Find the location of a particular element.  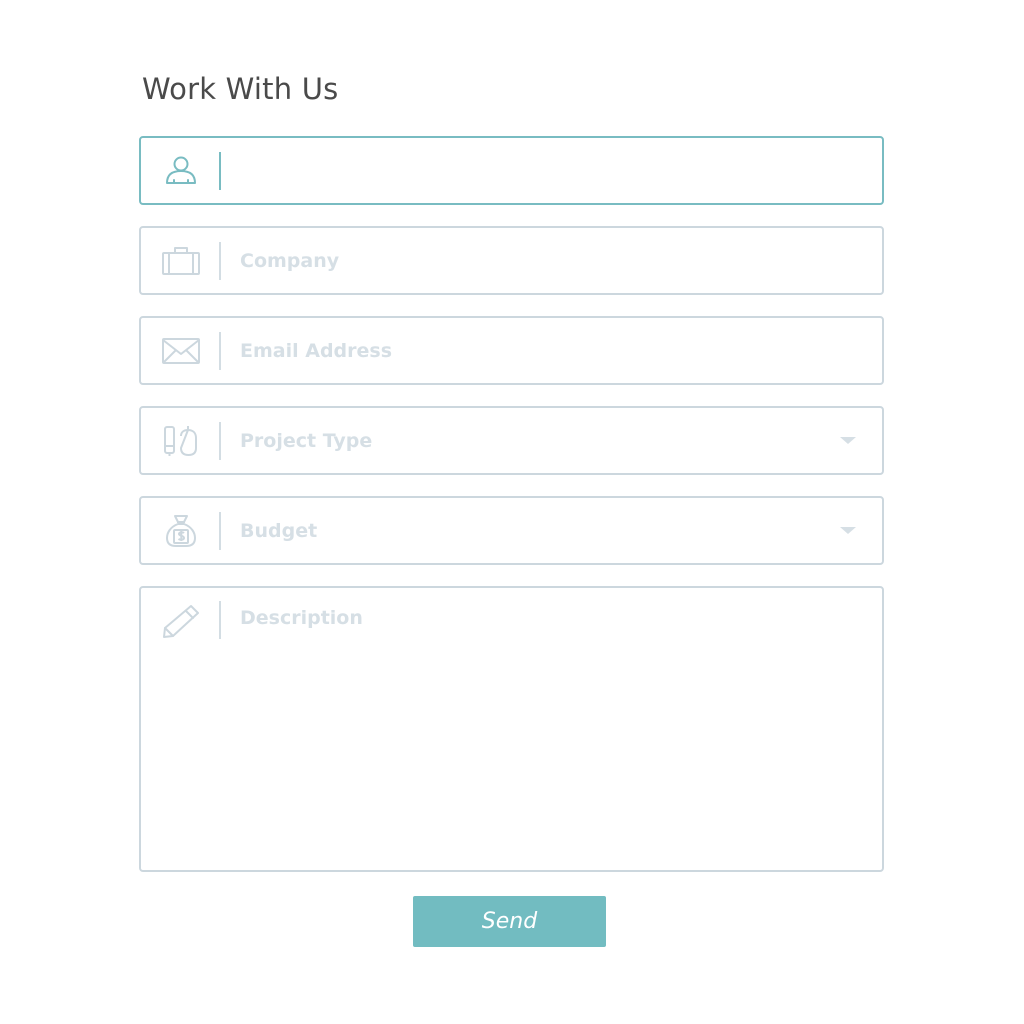

briefcase-icon is located at coordinates (181, 261).